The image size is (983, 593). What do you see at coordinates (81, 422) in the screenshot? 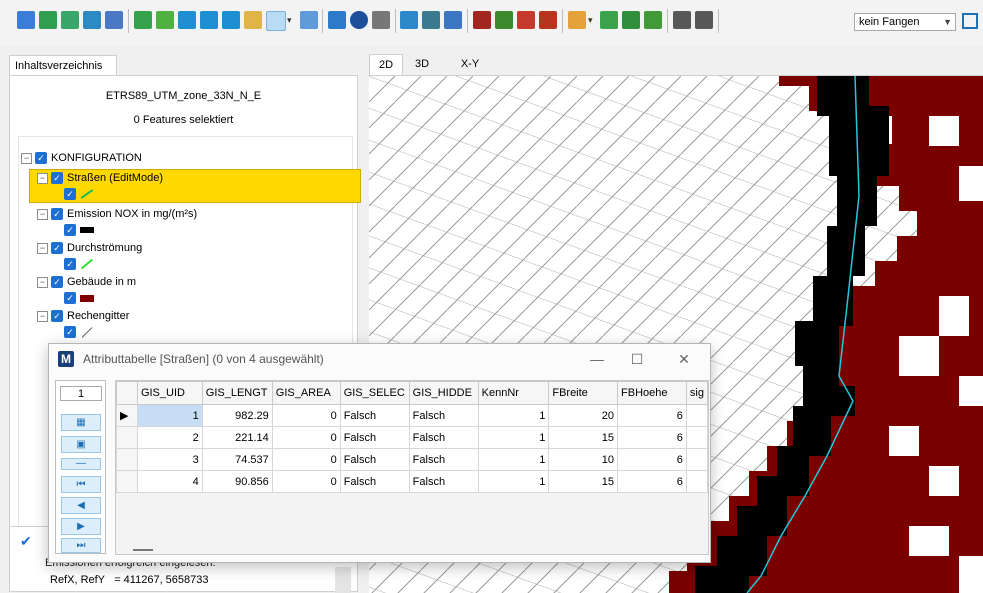
I see `table-view-icon: ▦` at bounding box center [81, 422].